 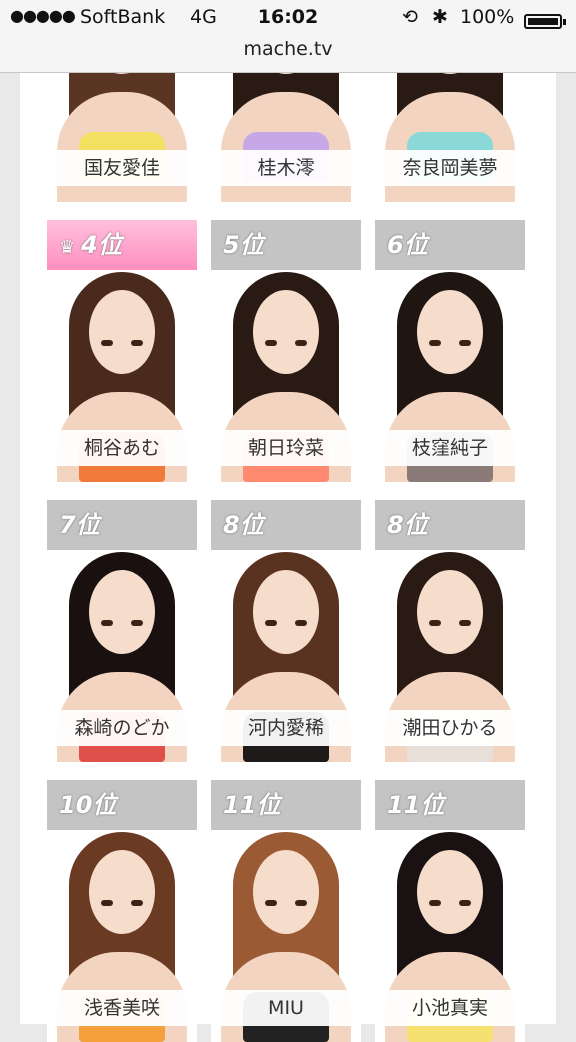 I want to click on ranking-card: 8位河内愛稀, so click(x=286, y=631).